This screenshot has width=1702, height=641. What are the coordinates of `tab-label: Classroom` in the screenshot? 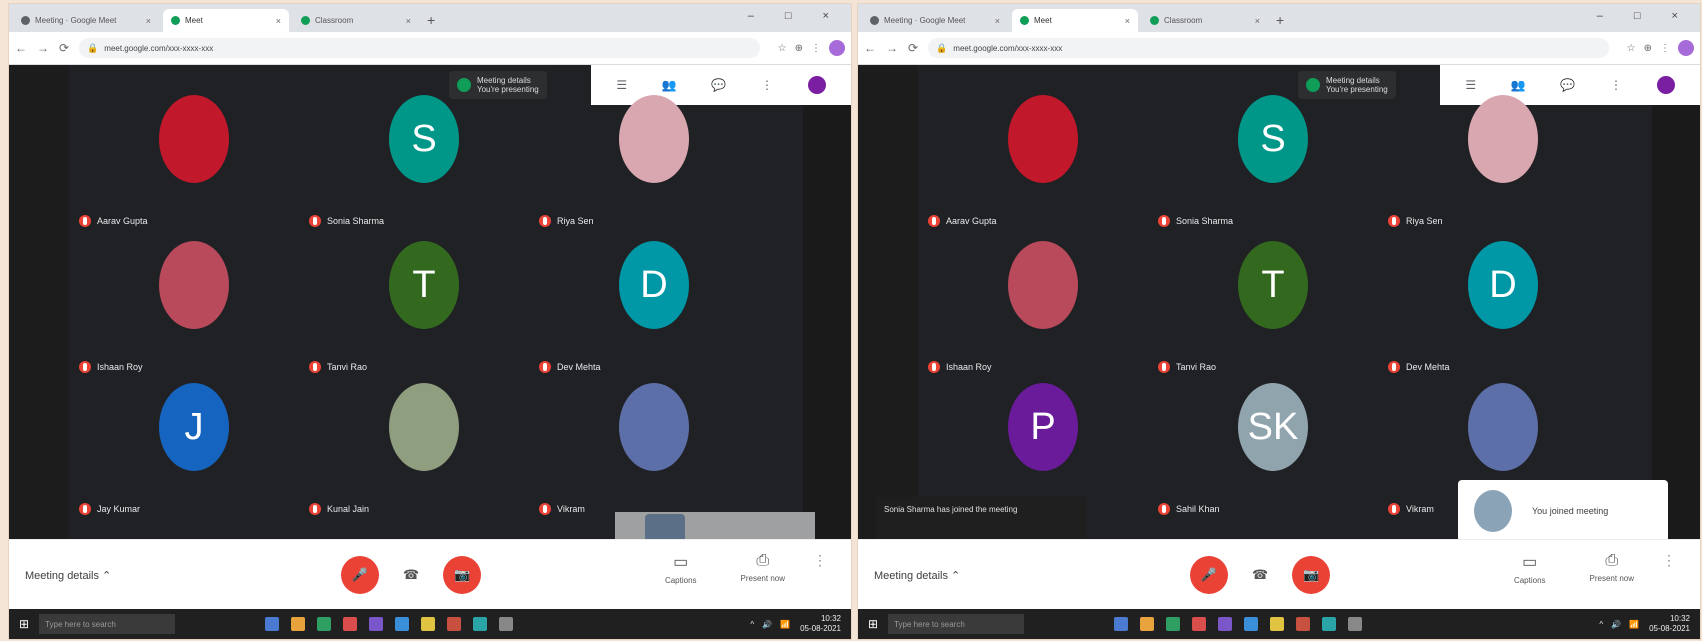 It's located at (1183, 20).